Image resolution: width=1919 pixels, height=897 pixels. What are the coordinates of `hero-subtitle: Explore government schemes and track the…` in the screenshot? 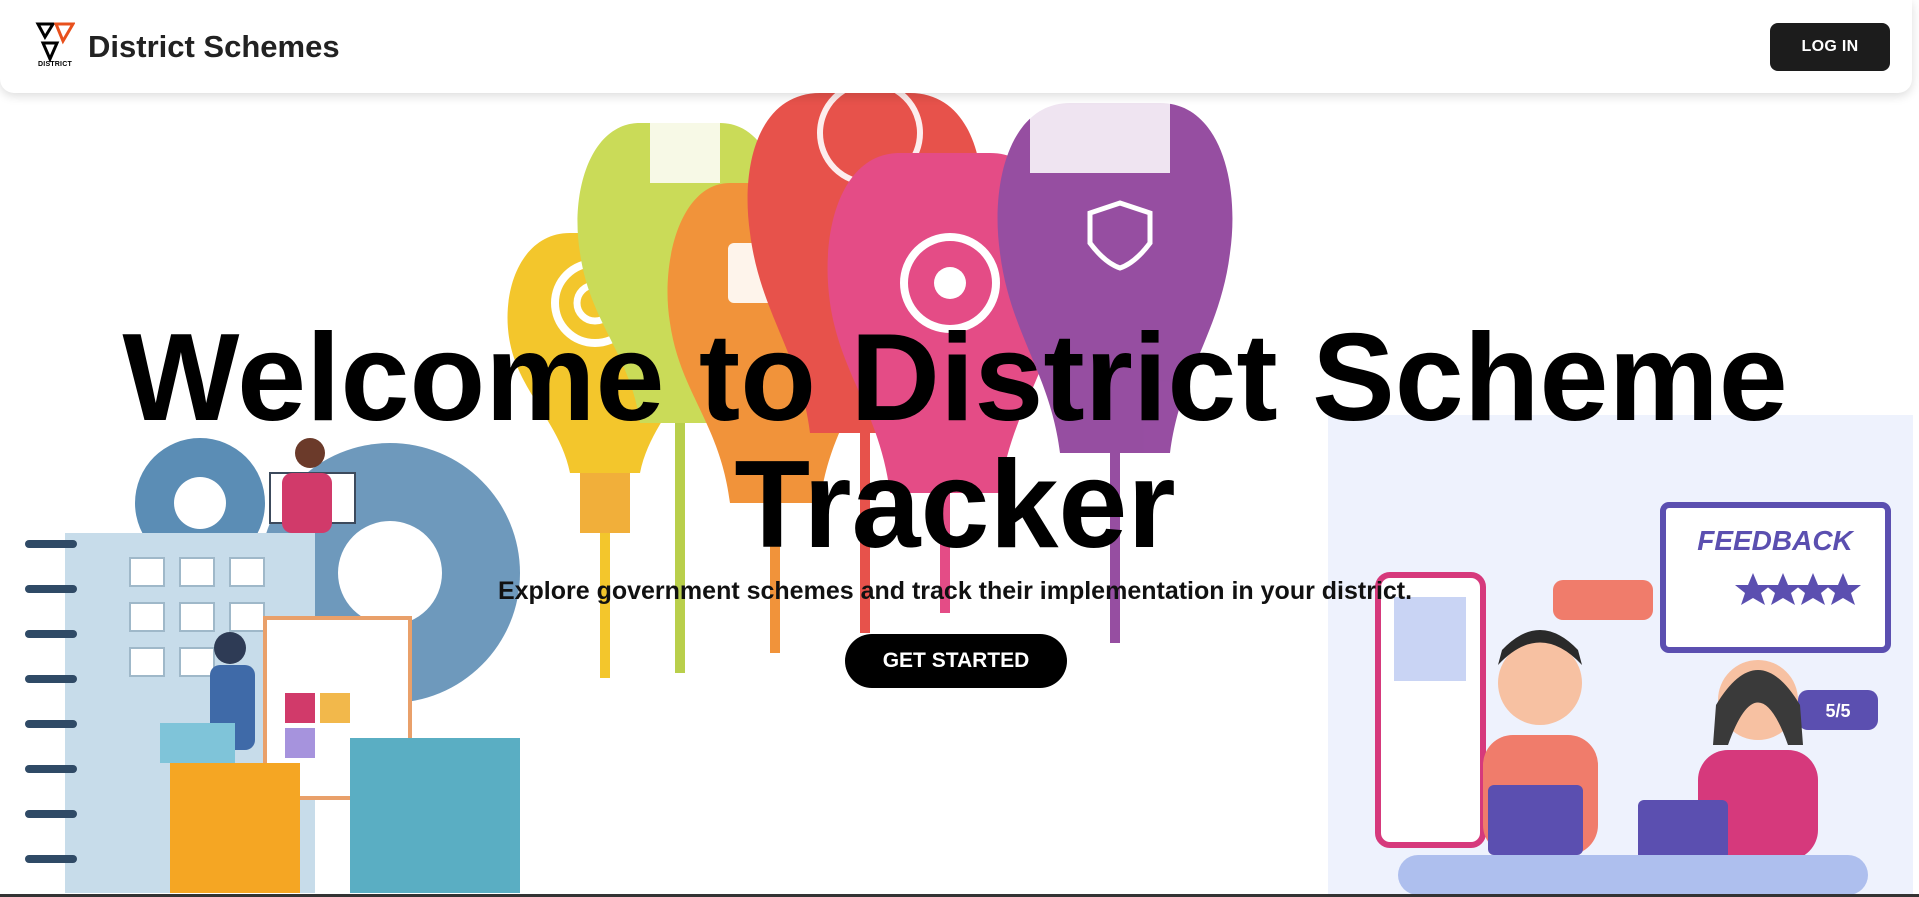 It's located at (955, 591).